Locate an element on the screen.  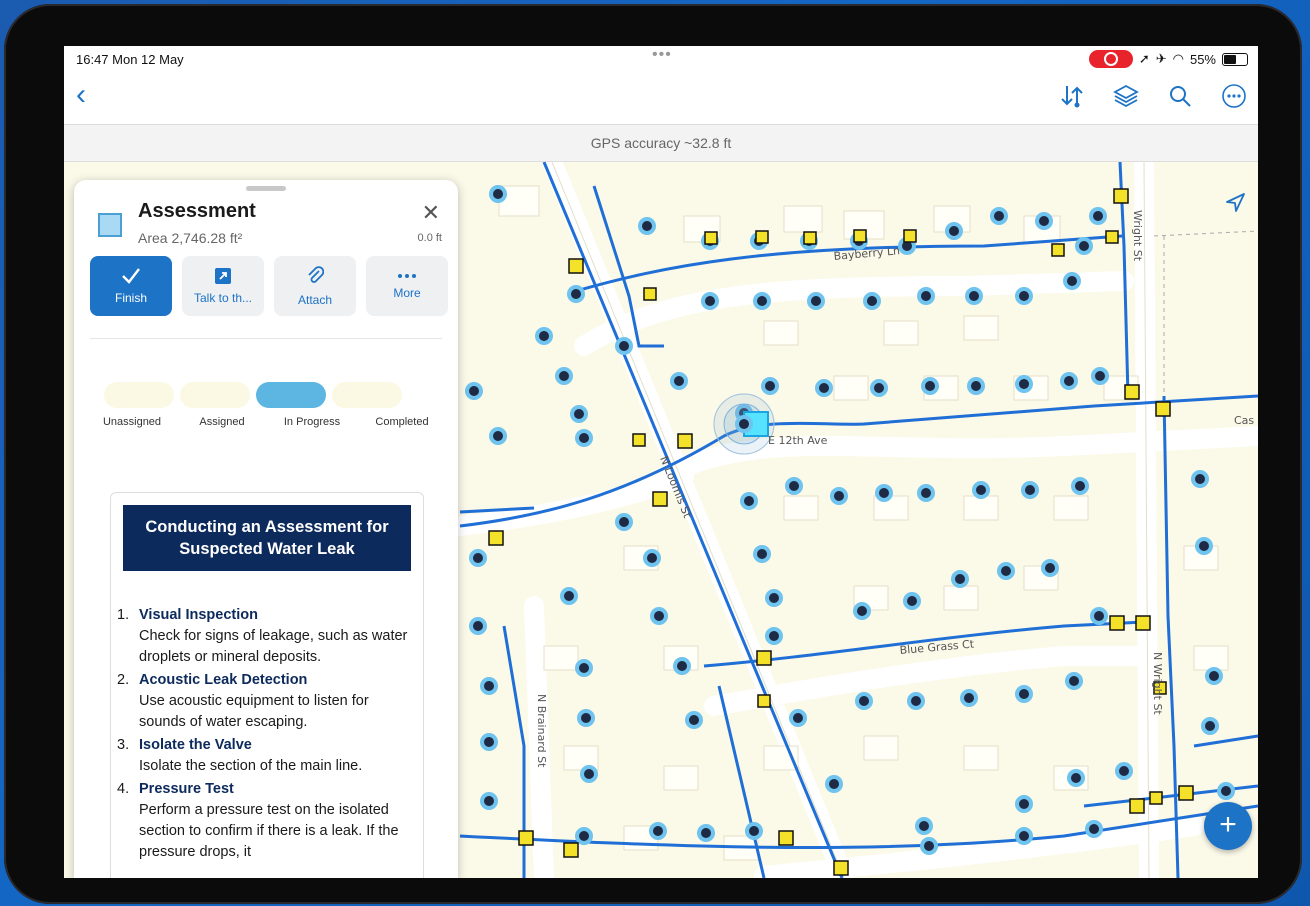
layers-icon is located at coordinates (1126, 96).